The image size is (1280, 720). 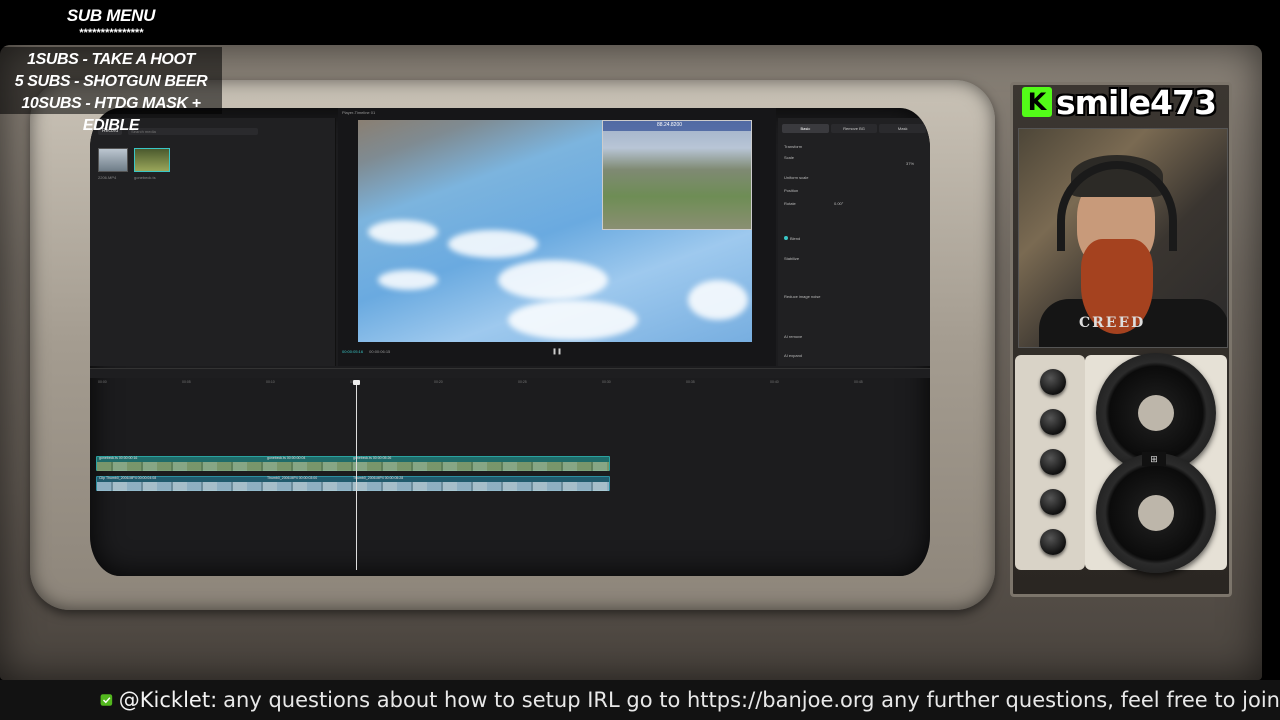 I want to click on blend-row: Blend, so click(x=792, y=238).